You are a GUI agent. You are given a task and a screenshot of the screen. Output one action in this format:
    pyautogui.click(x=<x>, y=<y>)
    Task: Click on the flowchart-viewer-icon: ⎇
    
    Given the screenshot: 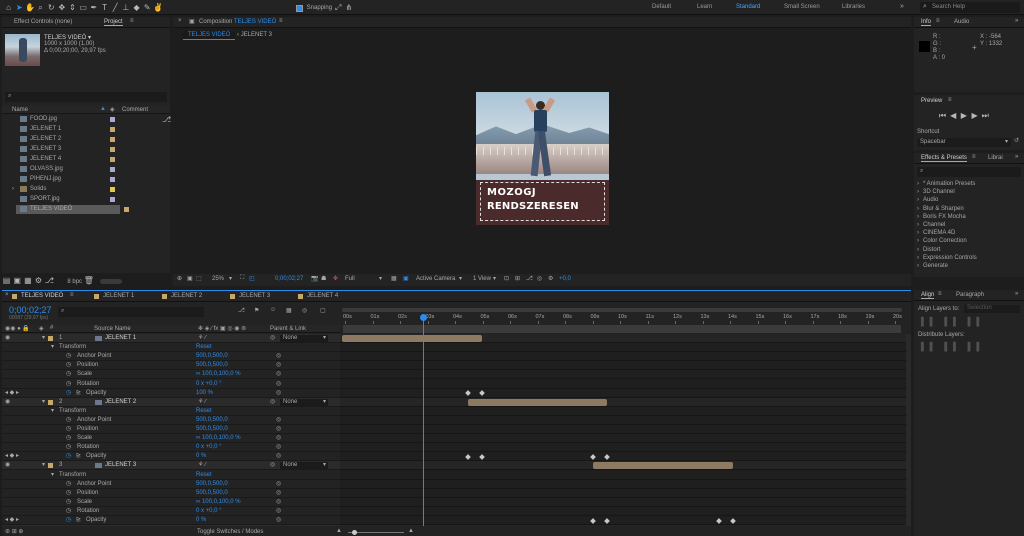 What is the action you would take?
    pyautogui.click(x=529, y=278)
    